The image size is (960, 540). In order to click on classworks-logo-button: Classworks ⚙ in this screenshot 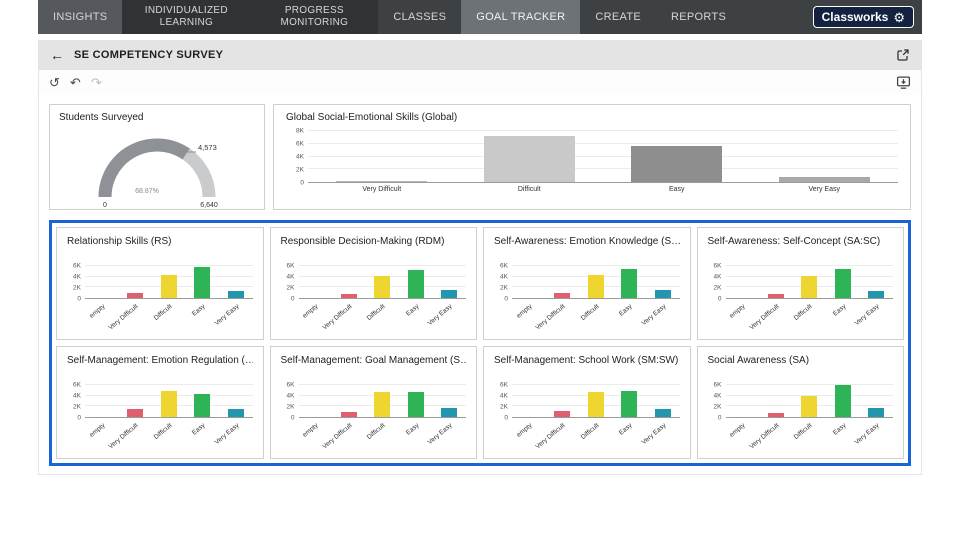, I will do `click(863, 17)`.